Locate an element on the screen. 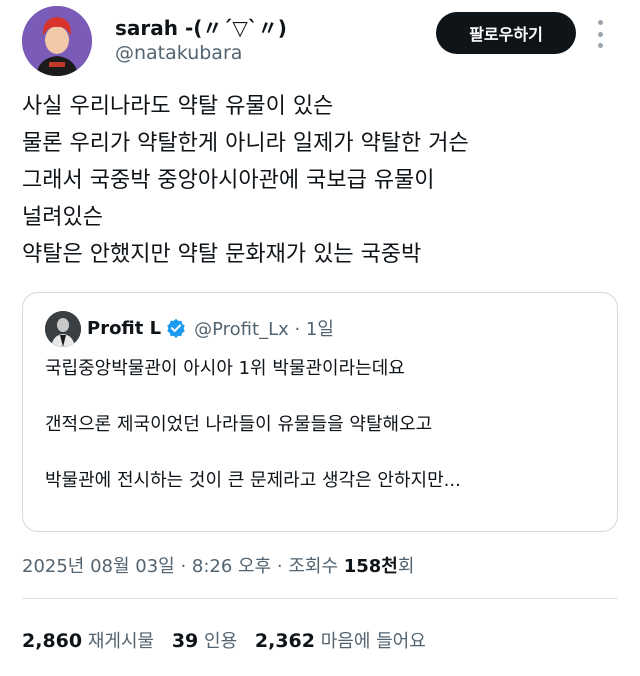 The height and width of the screenshot is (676, 640). likes-stat: 2,362 마음에 들어요 is located at coordinates (340, 641).